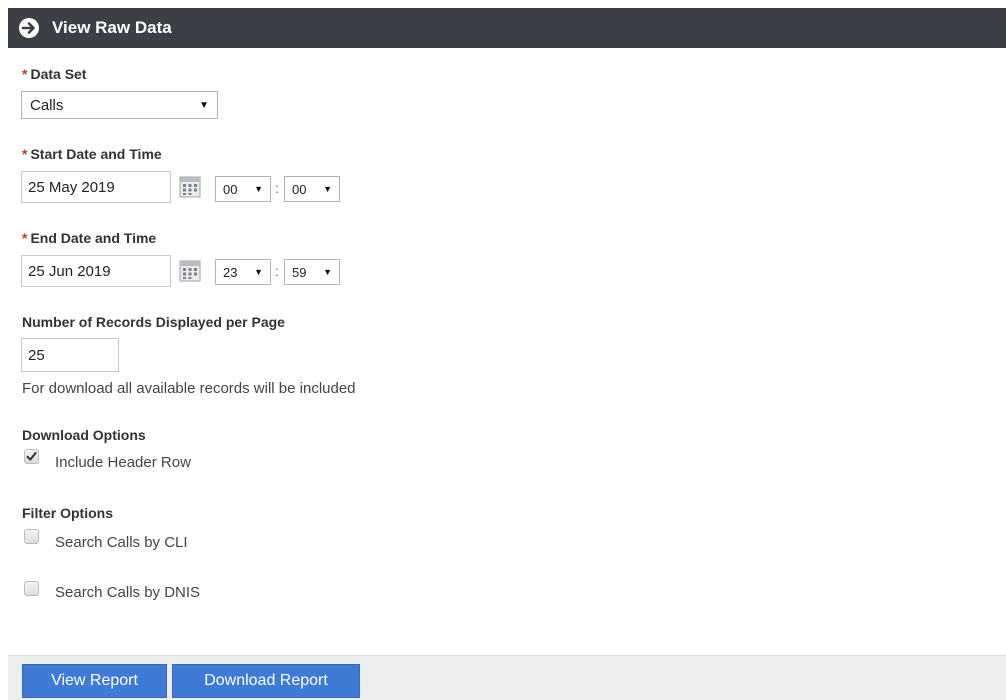 This screenshot has width=1006, height=700. I want to click on start-datetime-label-text: Start Date and Time, so click(96, 154).